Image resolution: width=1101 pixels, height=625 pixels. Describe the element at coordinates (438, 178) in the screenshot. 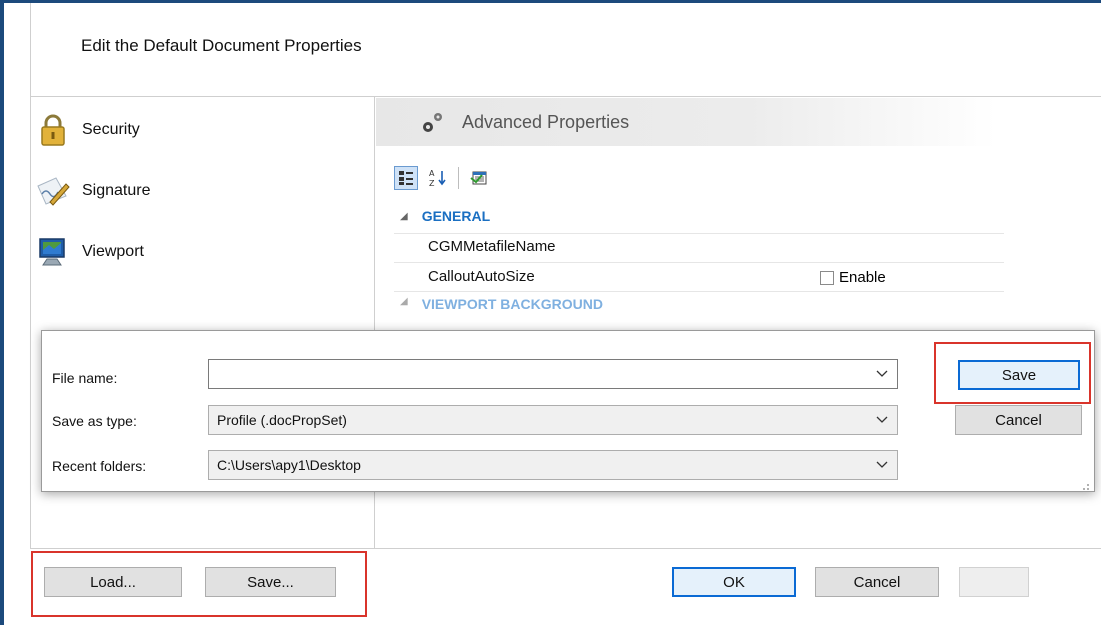

I see `alphabetical-icon: A Z` at that location.